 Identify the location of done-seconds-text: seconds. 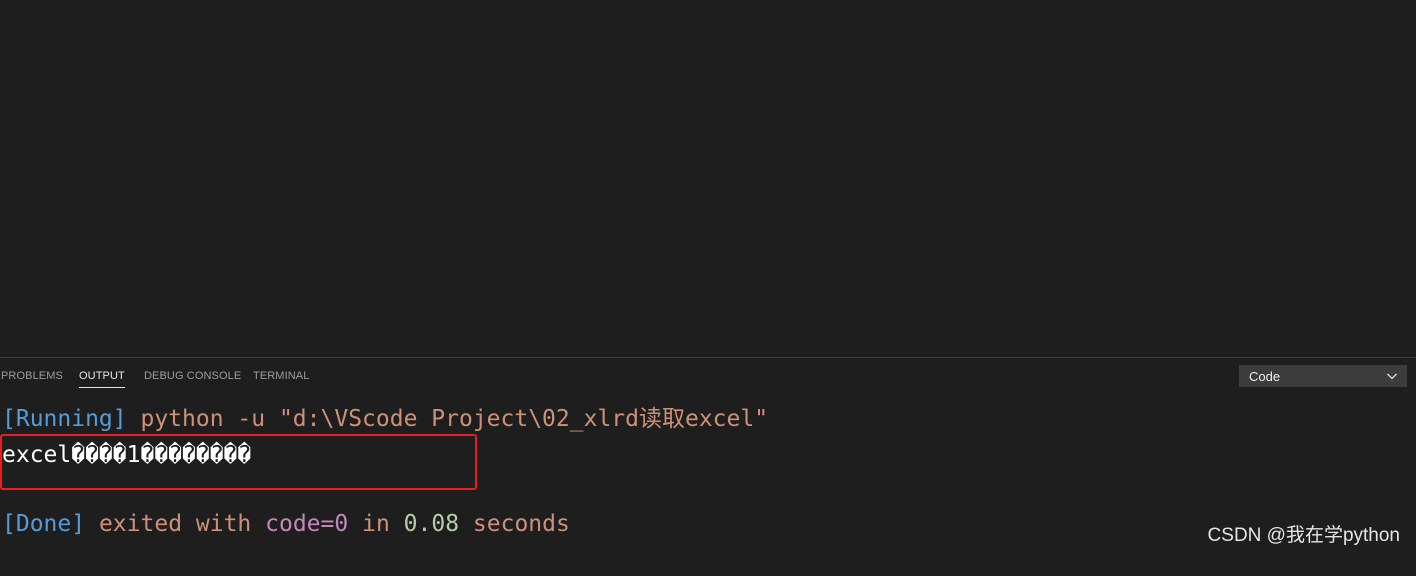
(521, 524).